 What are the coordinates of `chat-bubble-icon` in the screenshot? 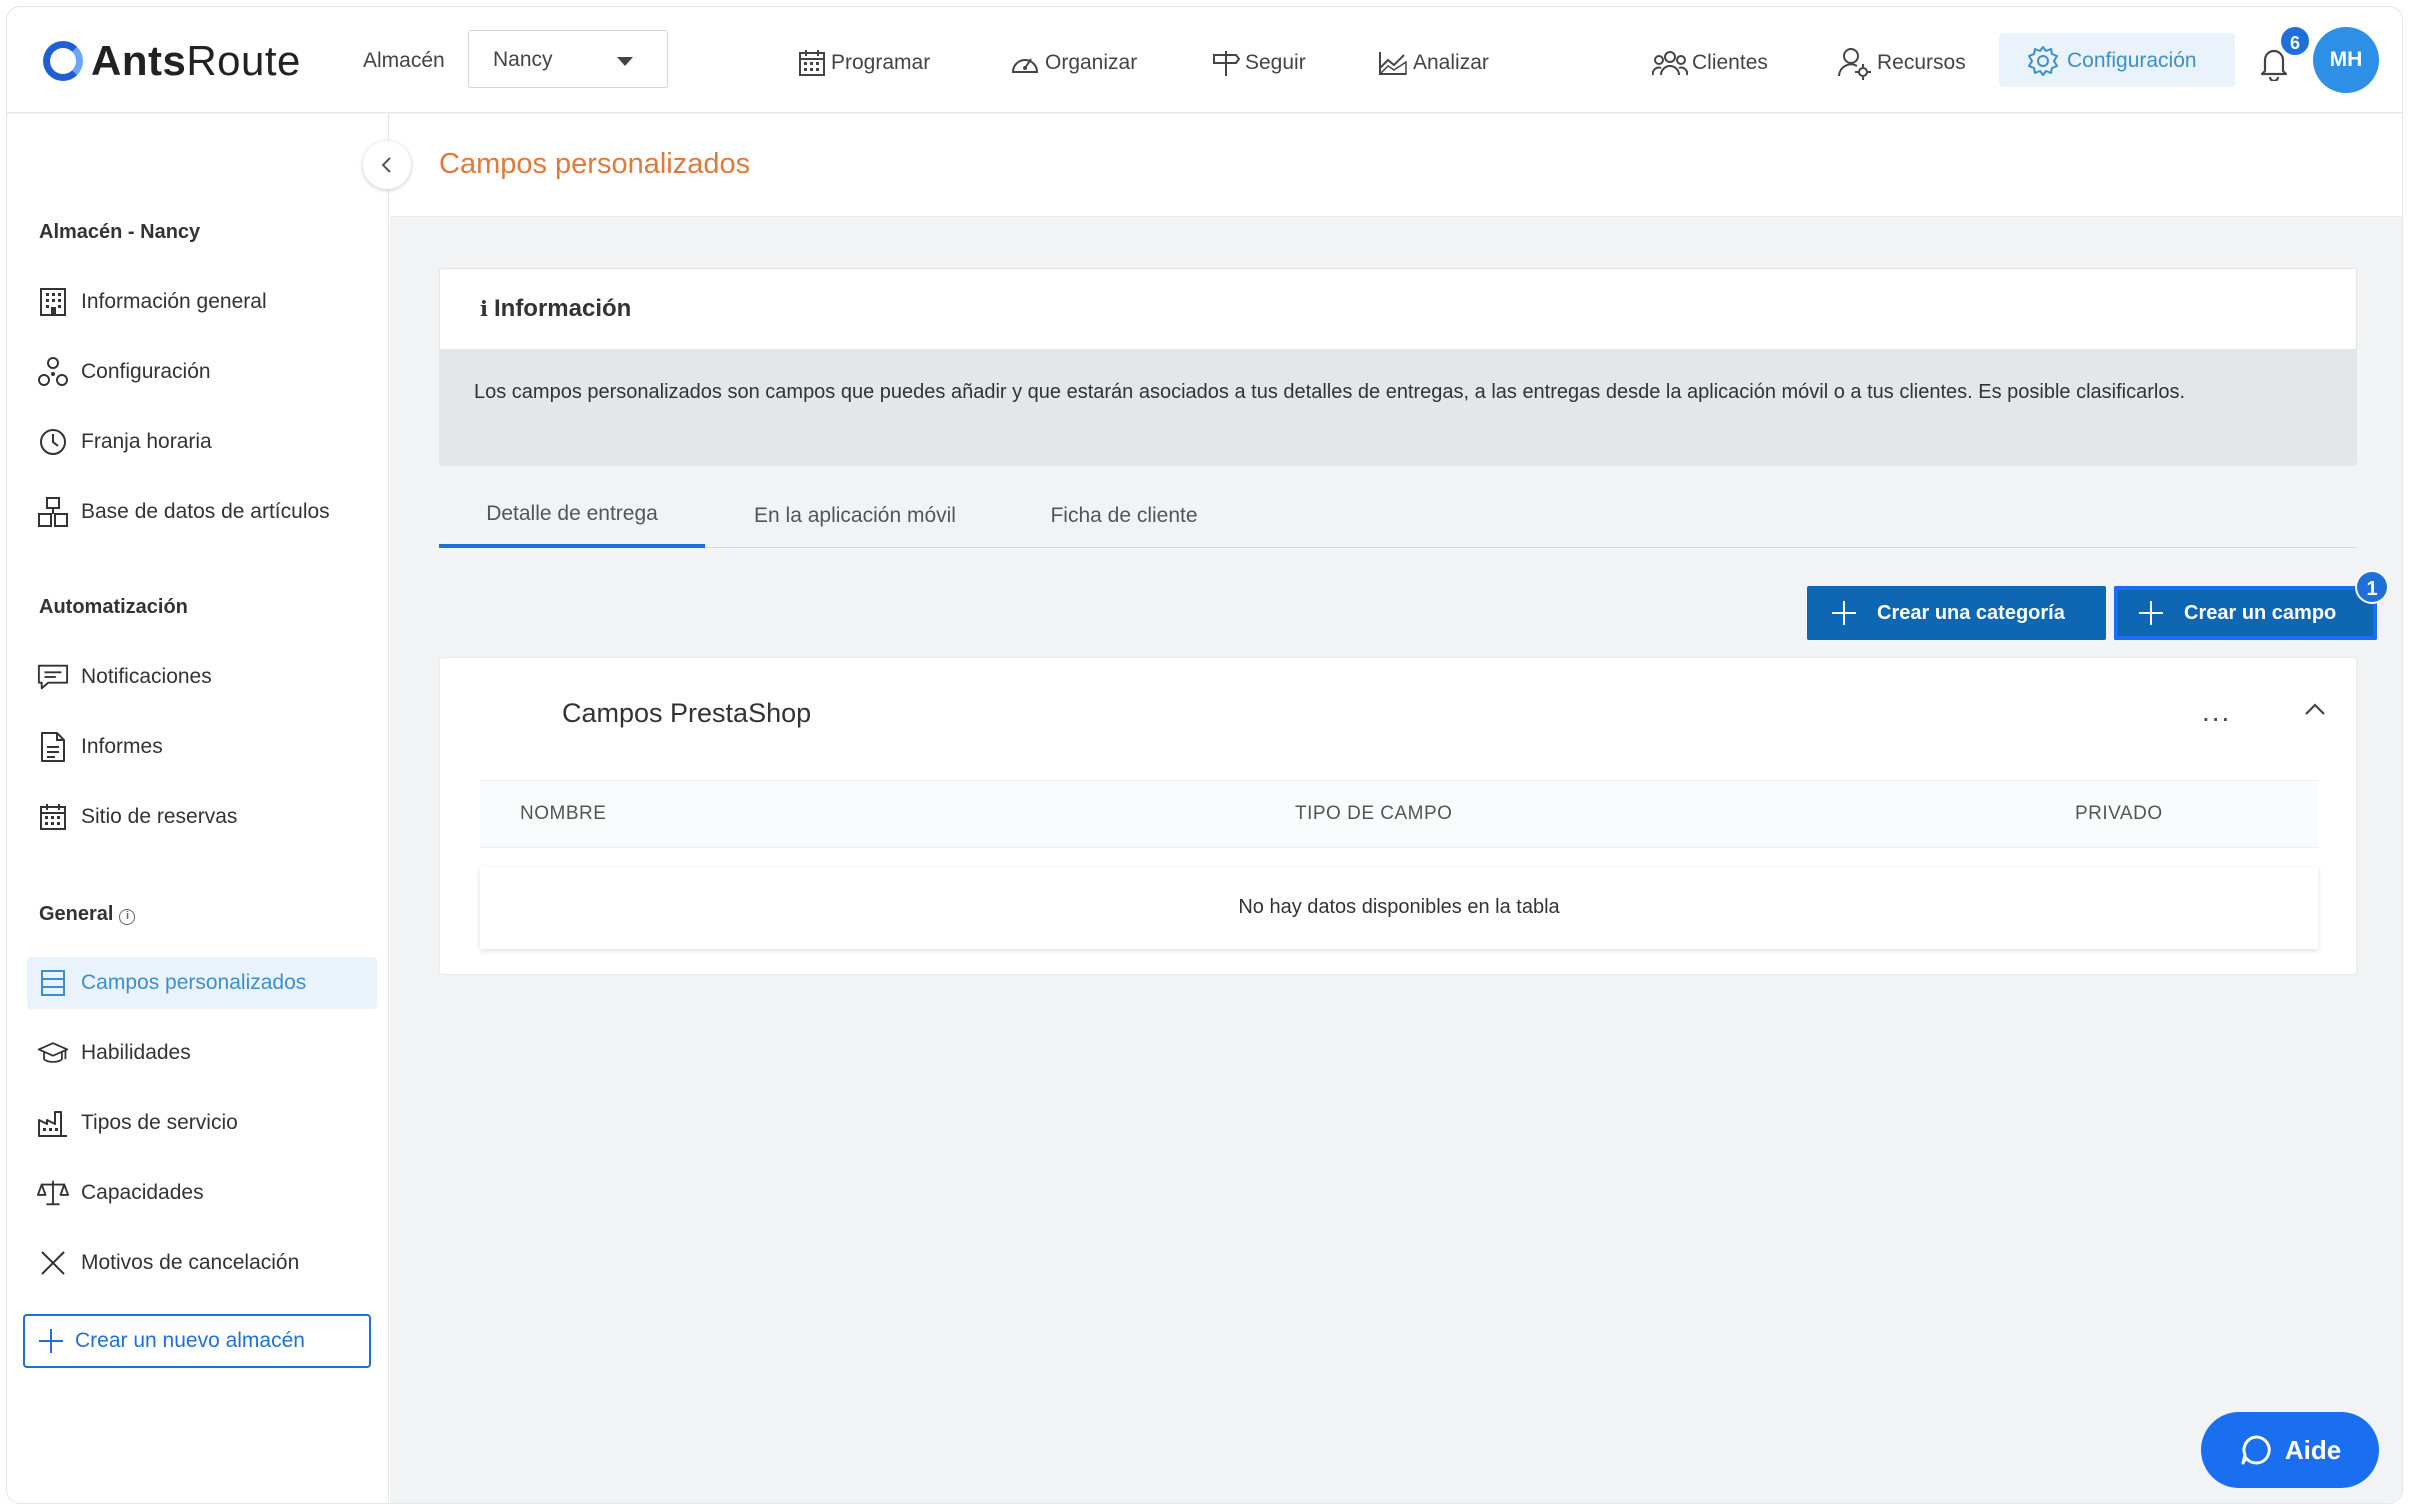 It's located at (2256, 1450).